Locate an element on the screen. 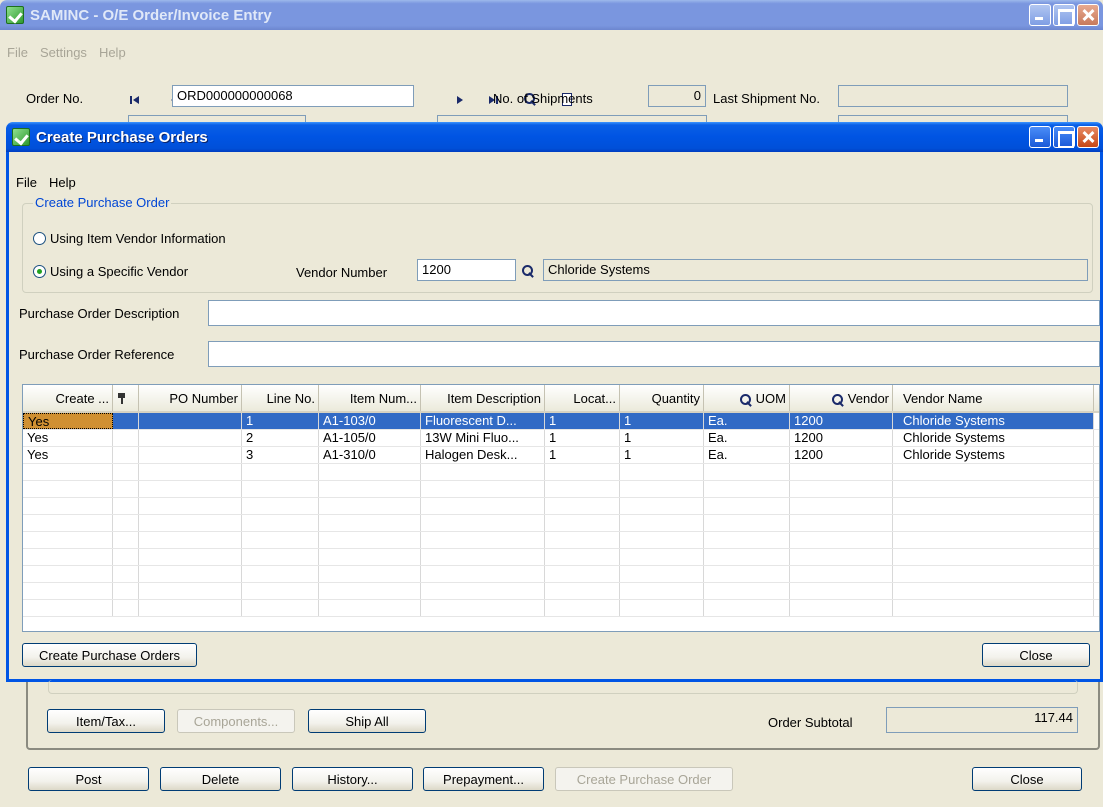 The image size is (1103, 807). next-record-icon is located at coordinates (460, 100).